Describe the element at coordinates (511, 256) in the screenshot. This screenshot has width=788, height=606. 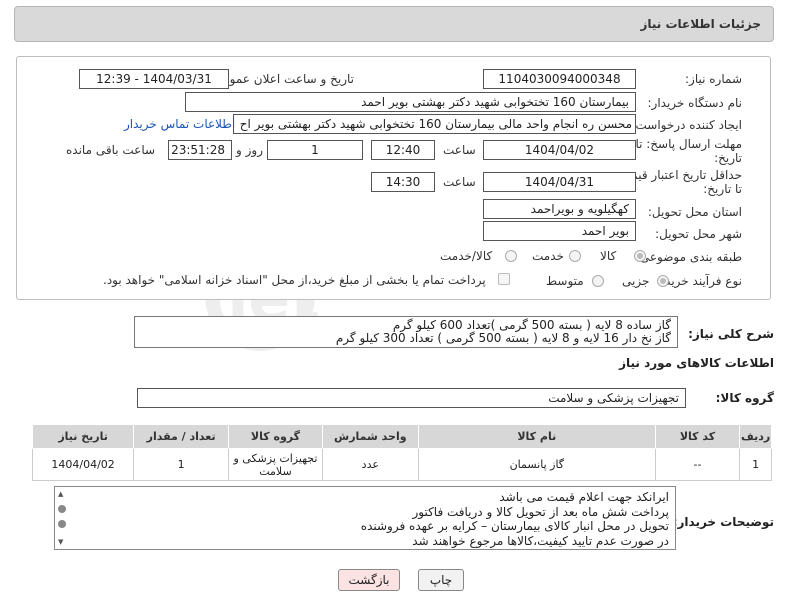
I see `category-goods-service-radio` at that location.